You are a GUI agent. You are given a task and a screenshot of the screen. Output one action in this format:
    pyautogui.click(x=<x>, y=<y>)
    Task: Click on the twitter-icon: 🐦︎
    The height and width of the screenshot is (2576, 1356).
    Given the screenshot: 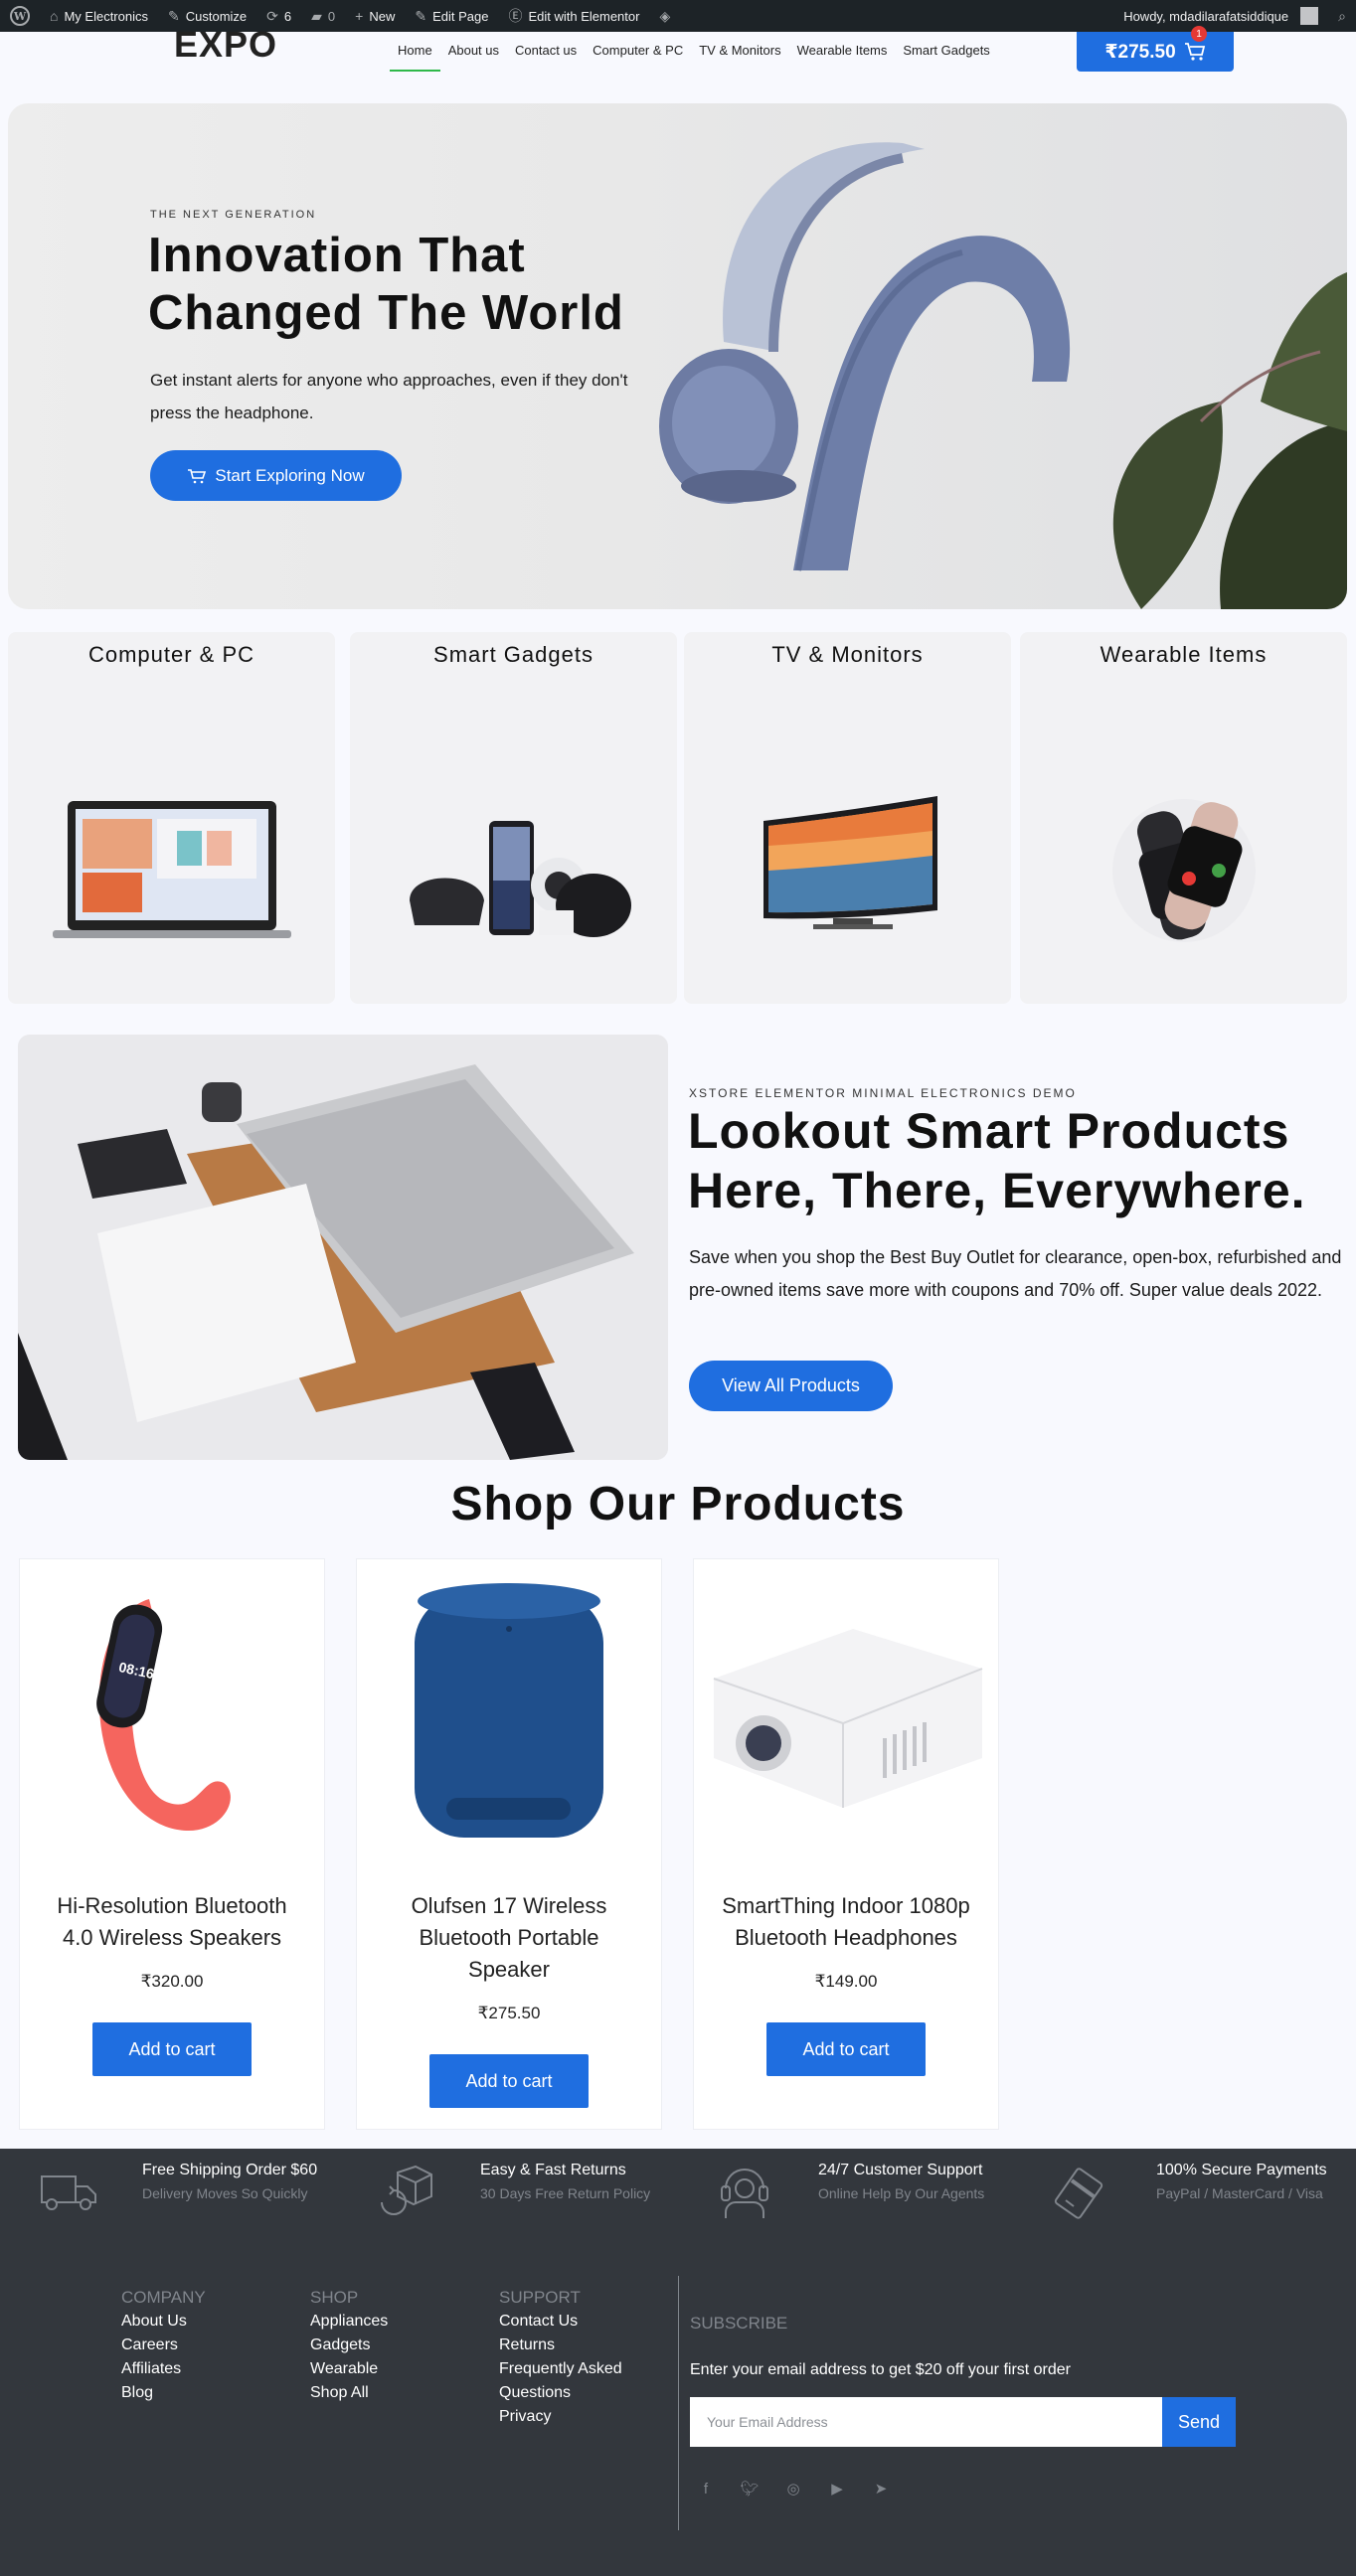 What is the action you would take?
    pyautogui.click(x=750, y=2488)
    